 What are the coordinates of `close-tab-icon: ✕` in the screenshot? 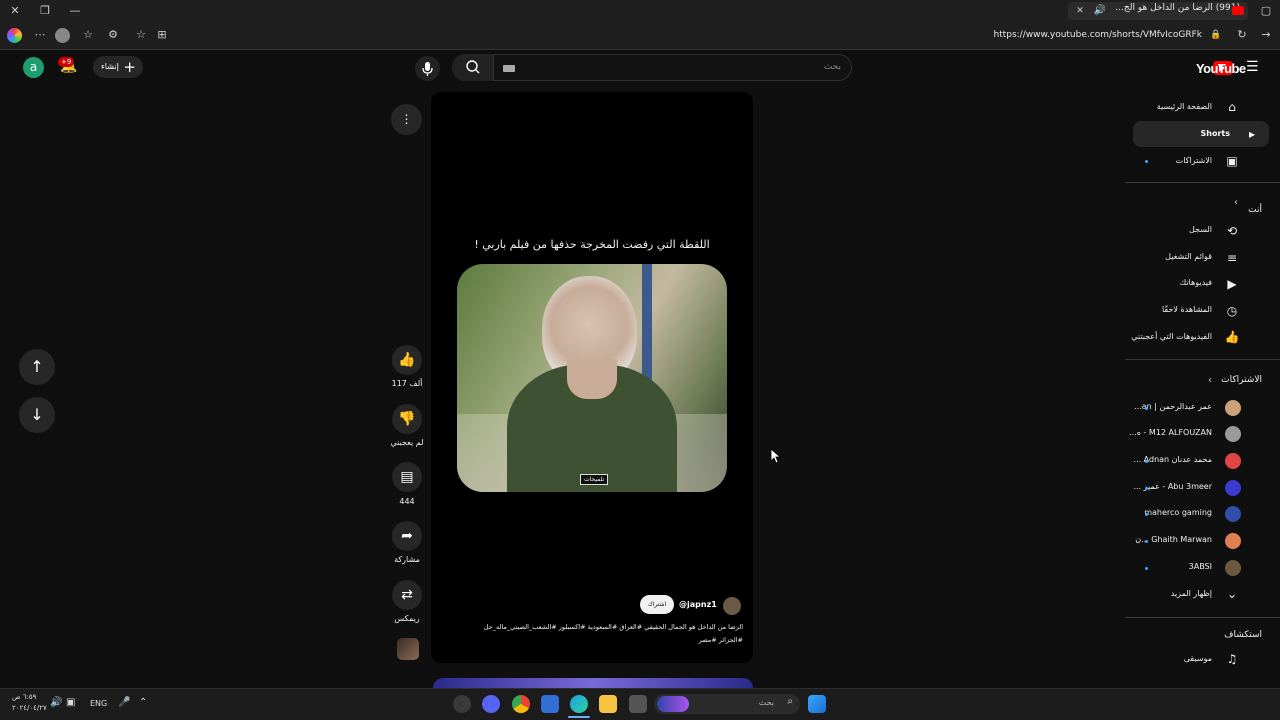 It's located at (1080, 11).